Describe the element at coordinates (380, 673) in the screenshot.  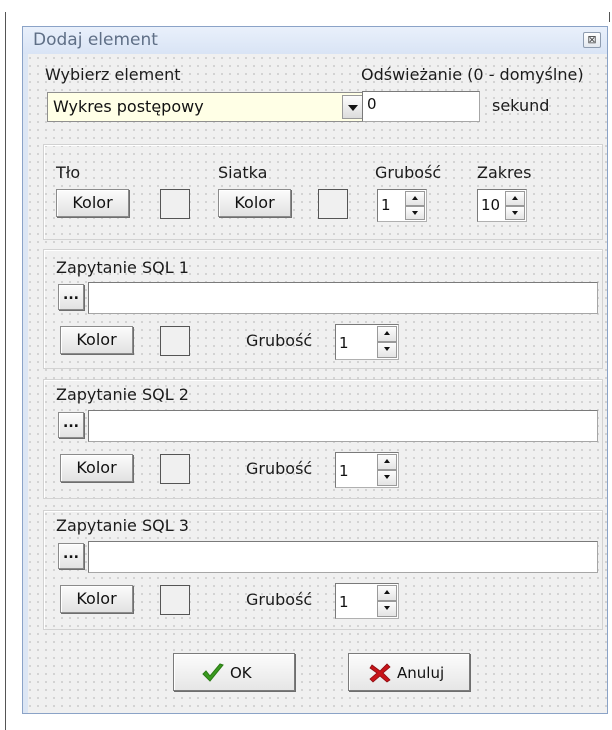
I see `x-icon` at that location.